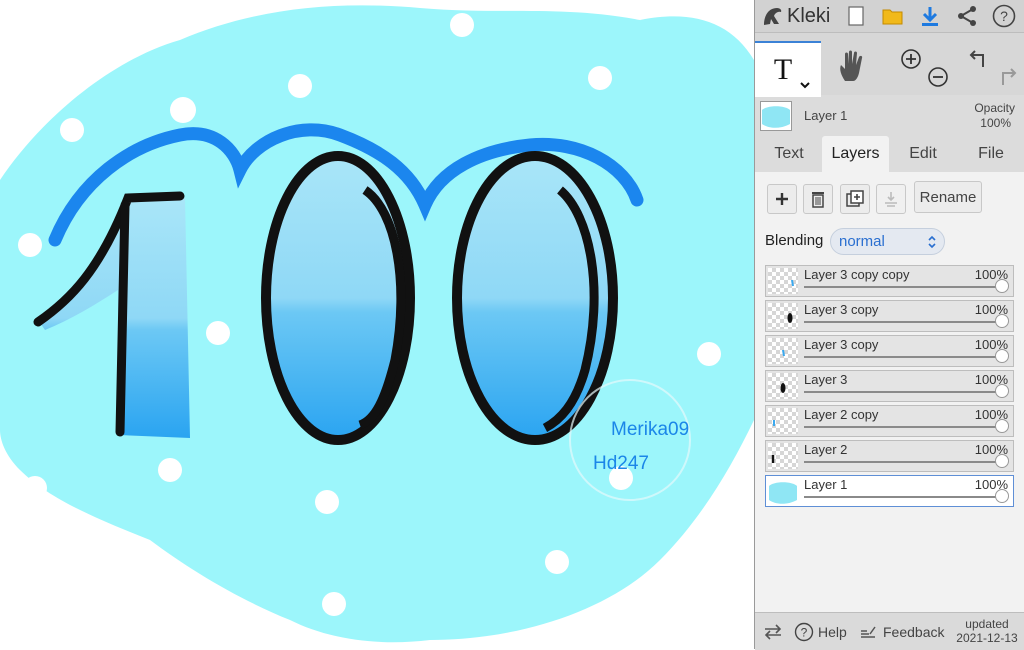 The height and width of the screenshot is (650, 1024). Describe the element at coordinates (841, 414) in the screenshot. I see `layer-name: Layer 2 copy` at that location.